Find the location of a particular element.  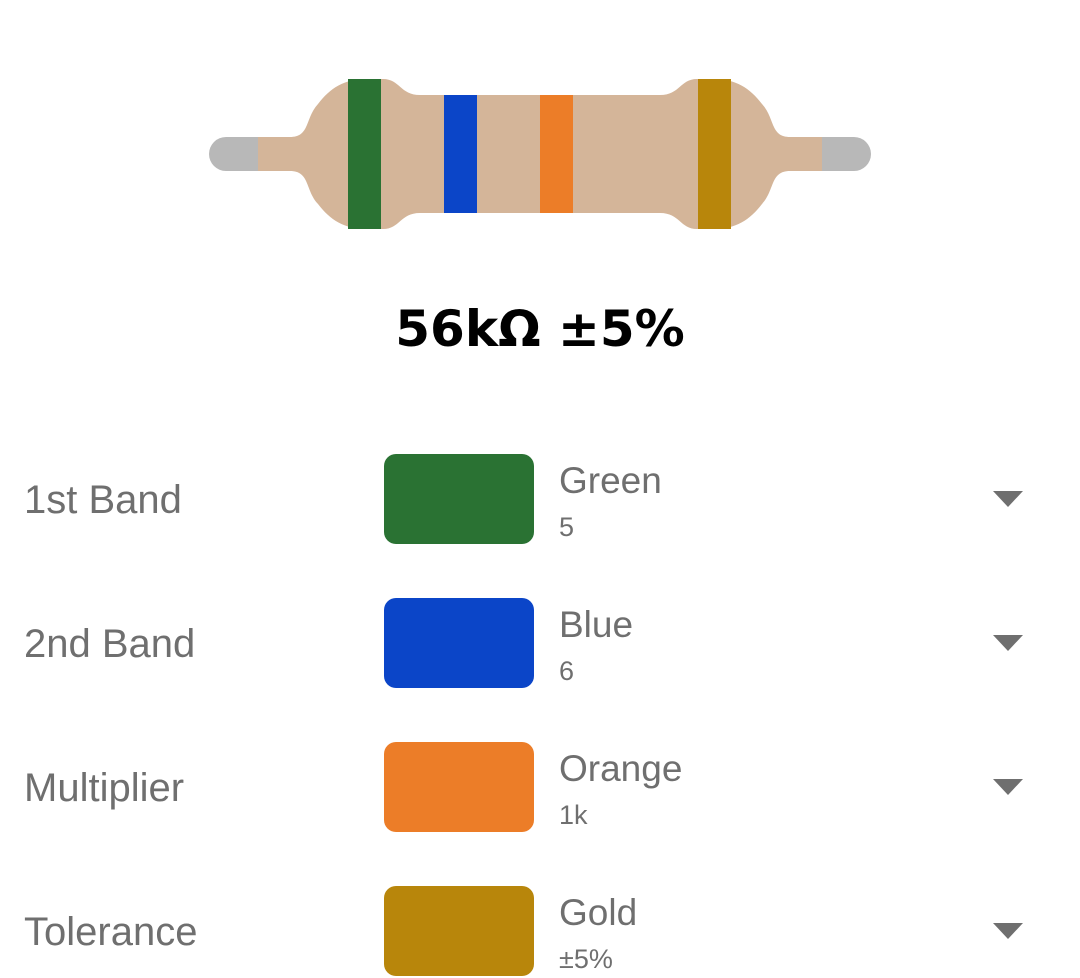

resistor-graphic is located at coordinates (540, 154).